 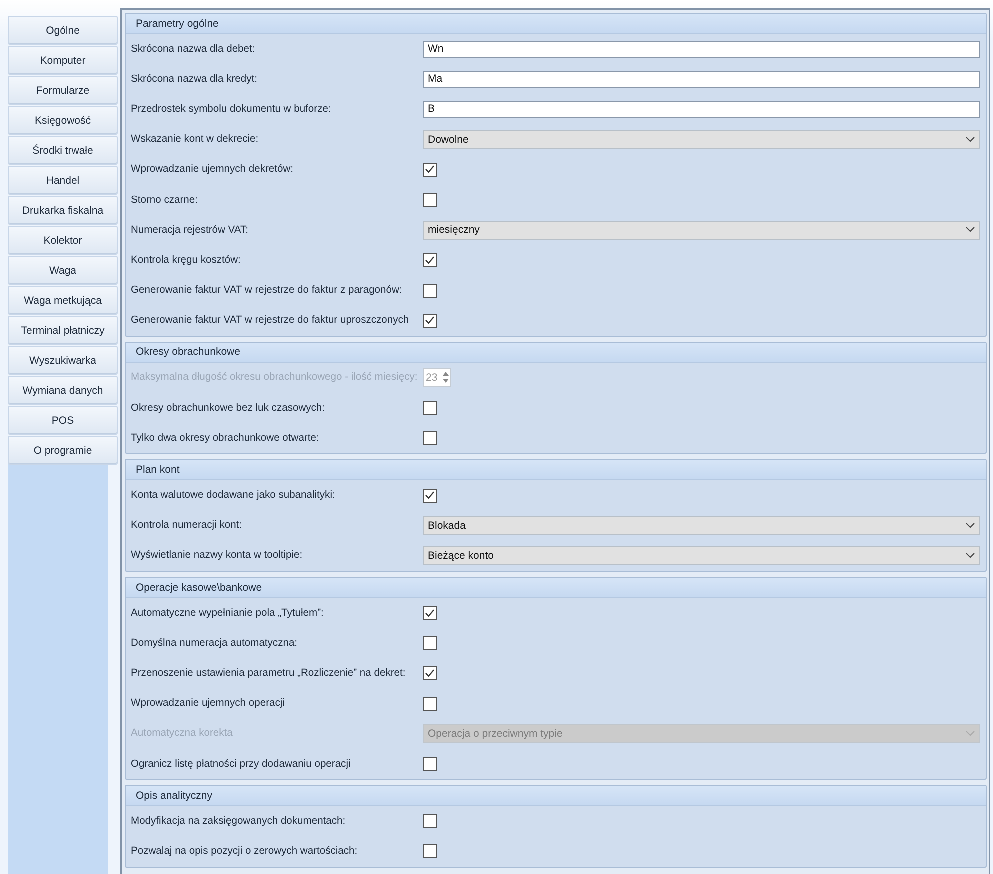 What do you see at coordinates (63, 120) in the screenshot?
I see `nav-button: Księgowość` at bounding box center [63, 120].